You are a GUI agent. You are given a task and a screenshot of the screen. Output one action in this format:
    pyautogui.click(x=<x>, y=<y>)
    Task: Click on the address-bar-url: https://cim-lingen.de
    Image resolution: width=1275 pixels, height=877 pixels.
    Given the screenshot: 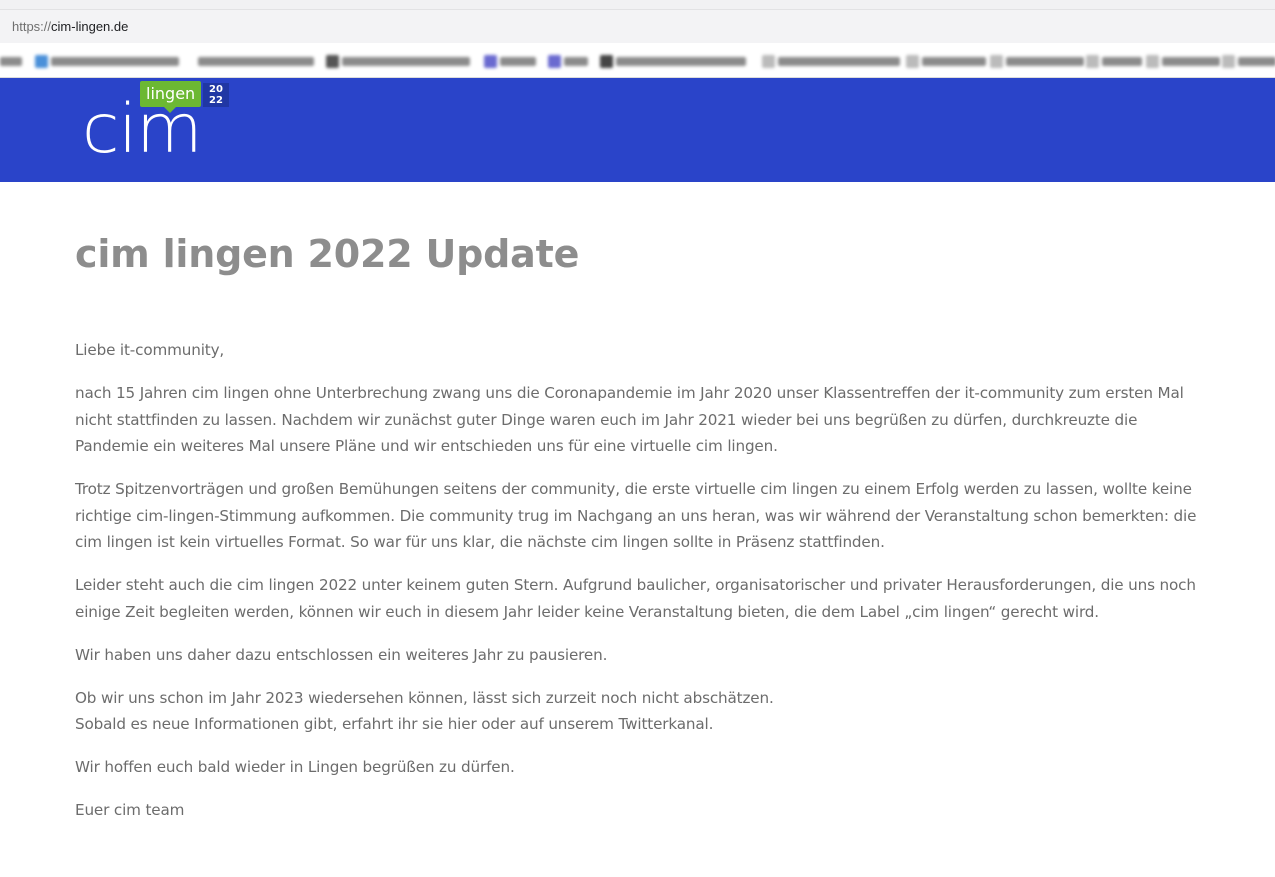 What is the action you would take?
    pyautogui.click(x=70, y=26)
    